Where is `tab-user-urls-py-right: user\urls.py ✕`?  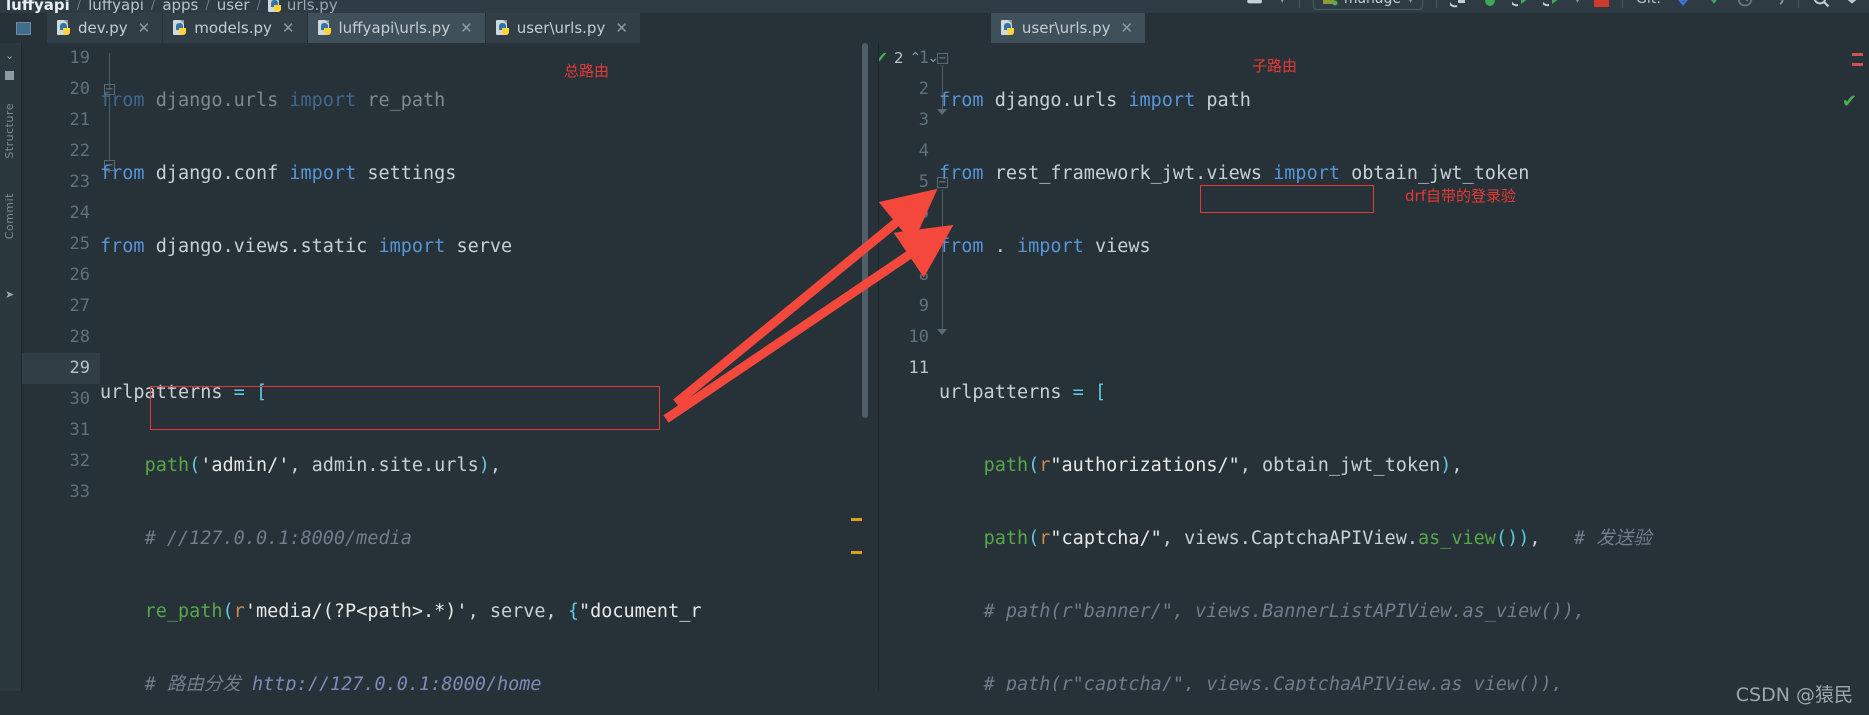 tab-user-urls-py-right: user\urls.py ✕ is located at coordinates (1068, 28).